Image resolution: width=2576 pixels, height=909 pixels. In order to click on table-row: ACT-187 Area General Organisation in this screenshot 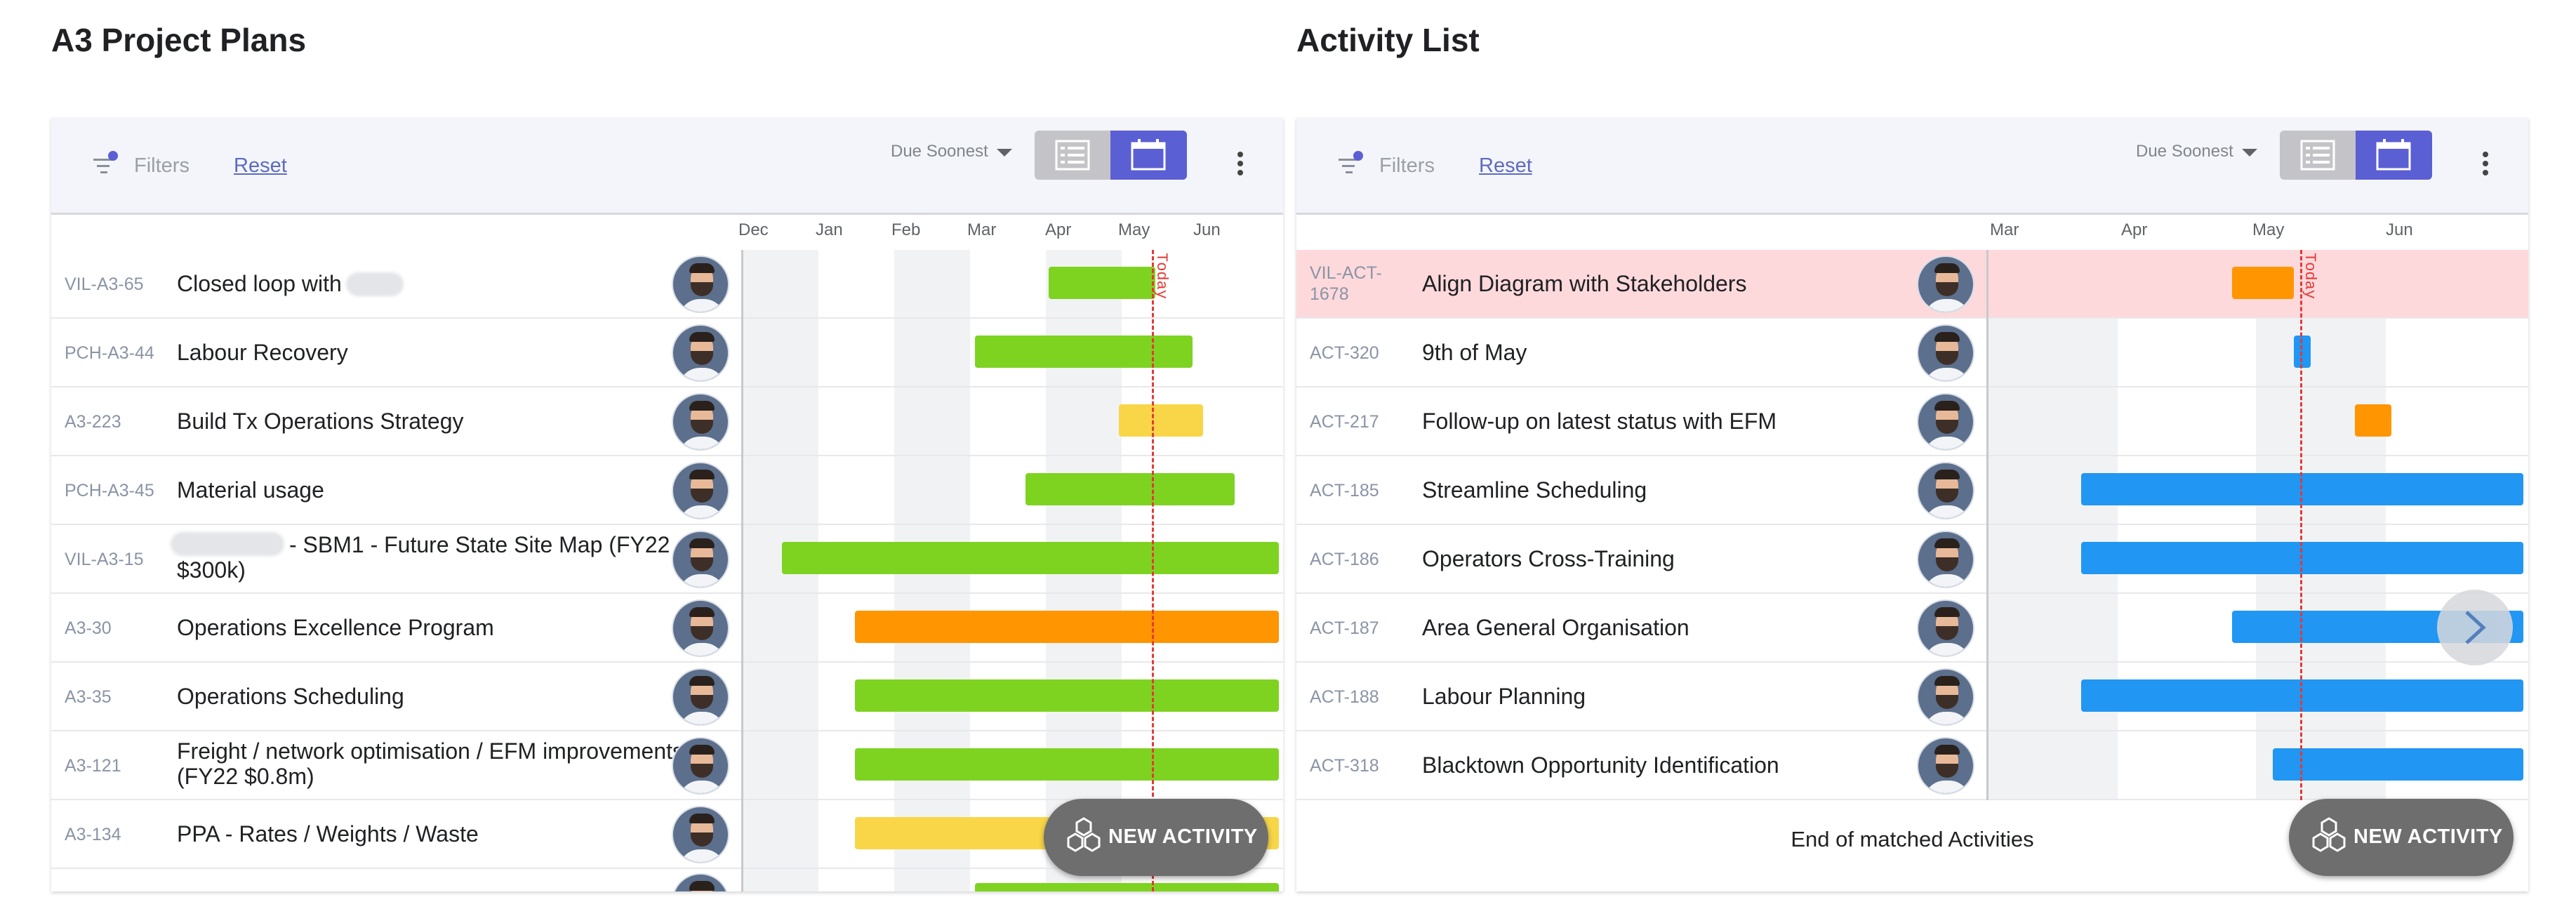, I will do `click(1912, 628)`.